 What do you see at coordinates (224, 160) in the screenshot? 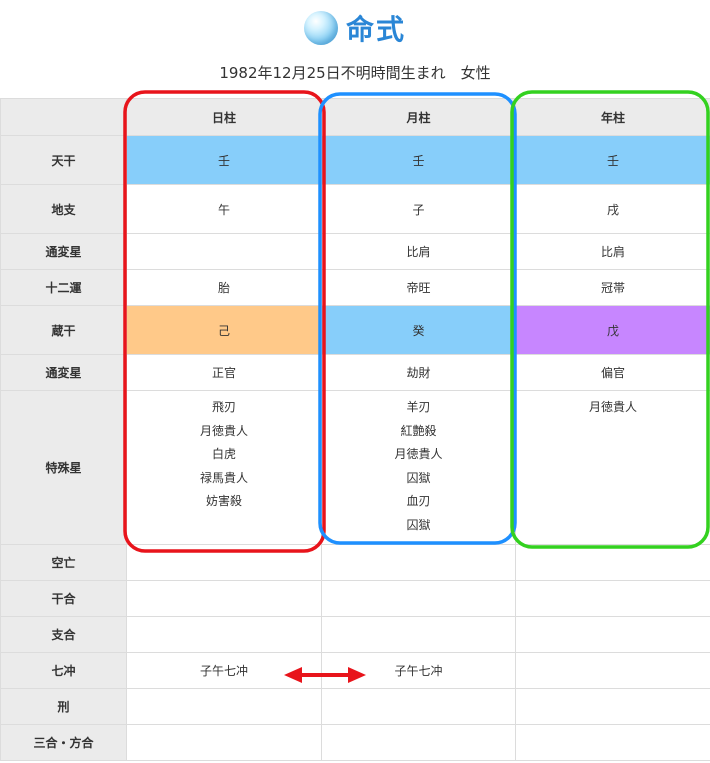
I see `tenkan-day: 壬` at bounding box center [224, 160].